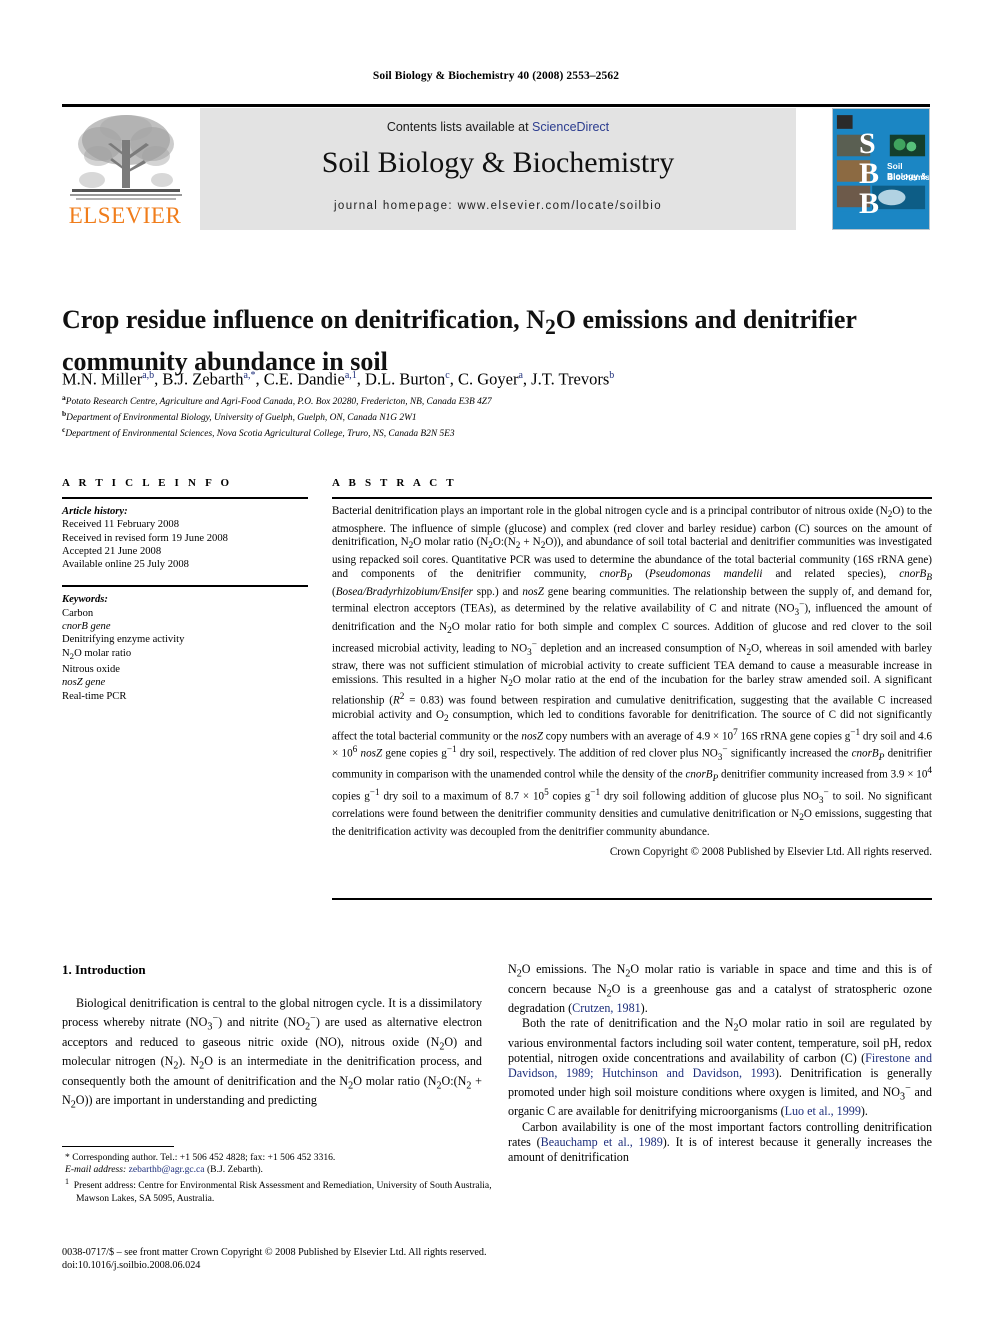 Image resolution: width=992 pixels, height=1323 pixels. What do you see at coordinates (908, 177) in the screenshot?
I see `cover-title-line2: Biochemistry` at bounding box center [908, 177].